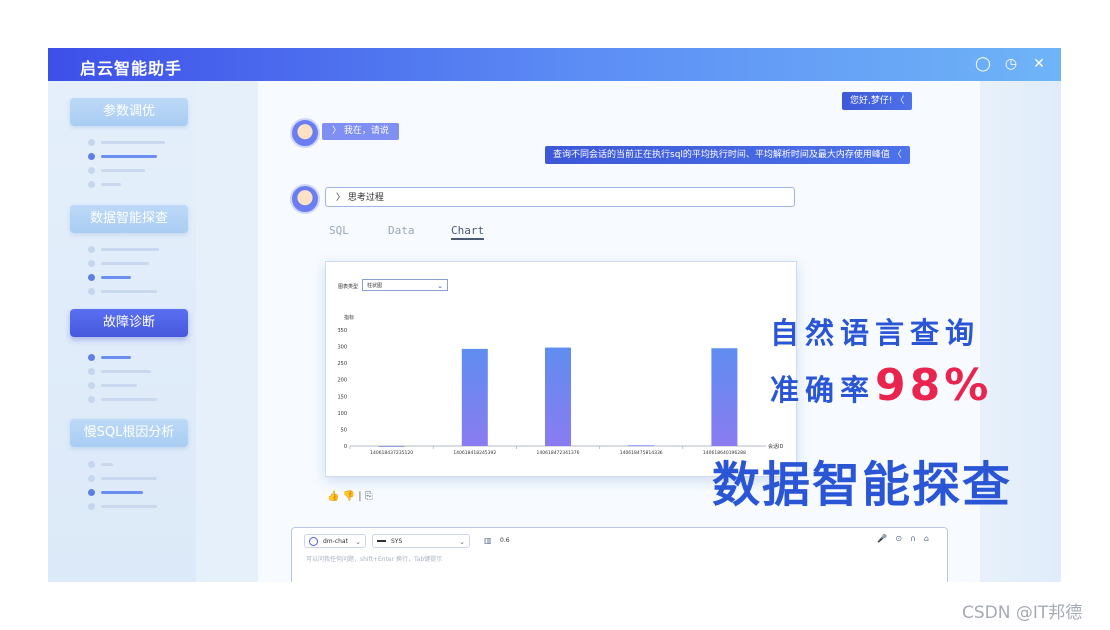 The image size is (1110, 630). I want to click on feedback-toolbar: 👍 👎 | ⎘, so click(350, 496).